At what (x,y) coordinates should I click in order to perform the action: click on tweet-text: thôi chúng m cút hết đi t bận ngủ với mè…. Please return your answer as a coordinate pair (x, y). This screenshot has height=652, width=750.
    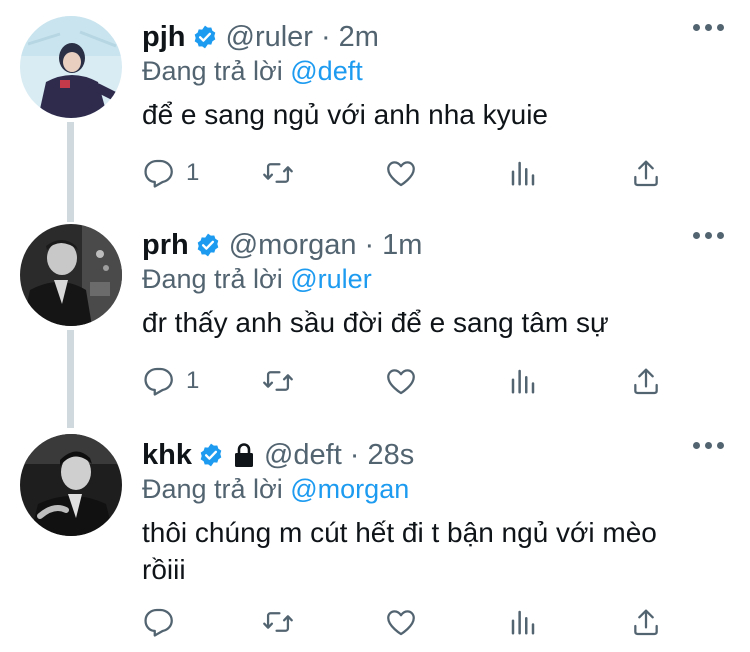
    Looking at the image, I should click on (399, 551).